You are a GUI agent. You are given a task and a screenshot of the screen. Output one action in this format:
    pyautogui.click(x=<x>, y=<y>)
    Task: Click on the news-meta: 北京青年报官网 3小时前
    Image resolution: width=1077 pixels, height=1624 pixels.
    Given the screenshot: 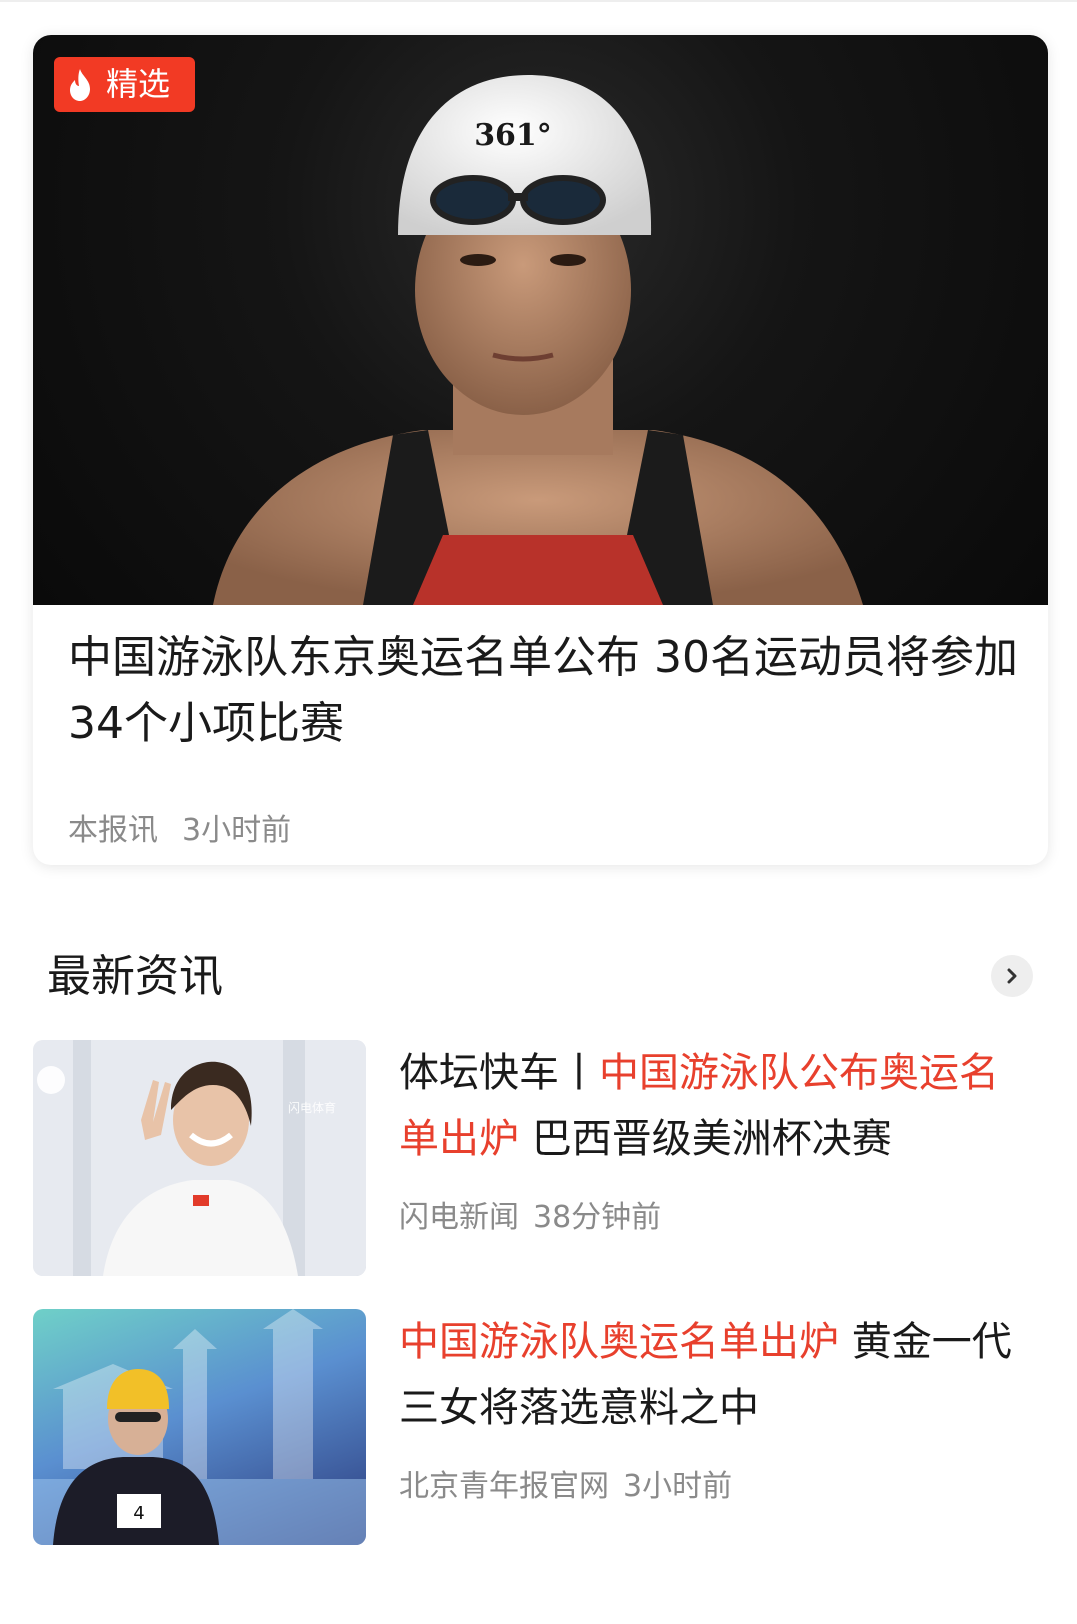 What is the action you would take?
    pyautogui.click(x=709, y=1483)
    